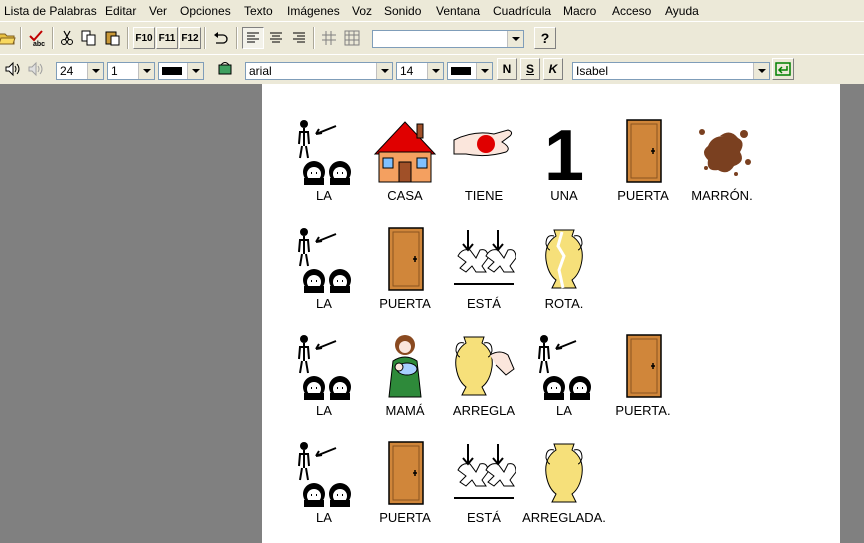 This screenshot has height=543, width=864. Describe the element at coordinates (190, 38) in the screenshot. I see `f12-button: F12` at that location.